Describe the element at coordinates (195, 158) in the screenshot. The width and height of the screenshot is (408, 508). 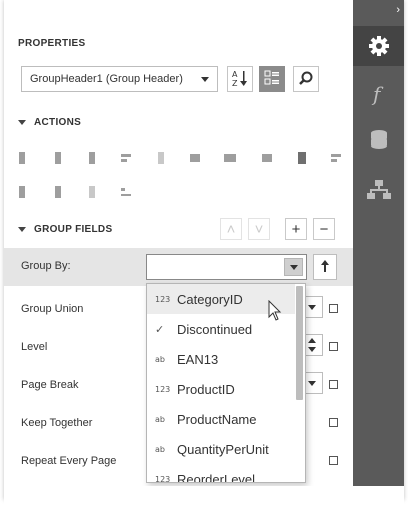
I see `align-bottom-icon` at that location.